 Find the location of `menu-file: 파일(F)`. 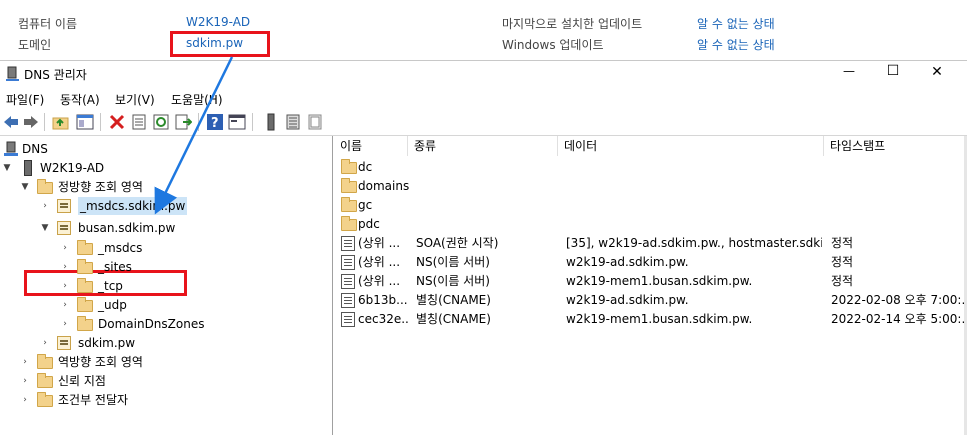

menu-file: 파일(F) is located at coordinates (25, 99).